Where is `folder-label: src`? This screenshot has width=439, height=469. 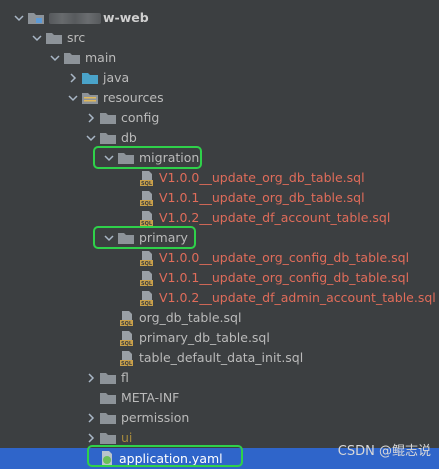 folder-label: src is located at coordinates (76, 37).